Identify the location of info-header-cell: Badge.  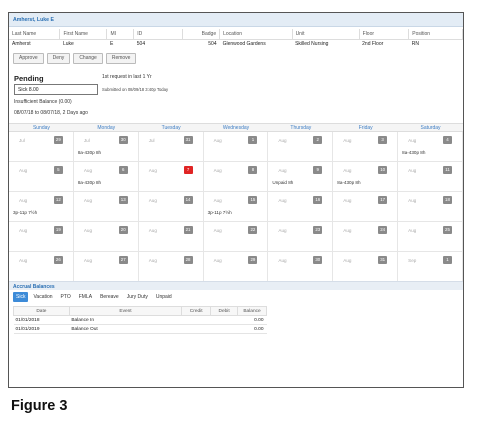
(201, 34).